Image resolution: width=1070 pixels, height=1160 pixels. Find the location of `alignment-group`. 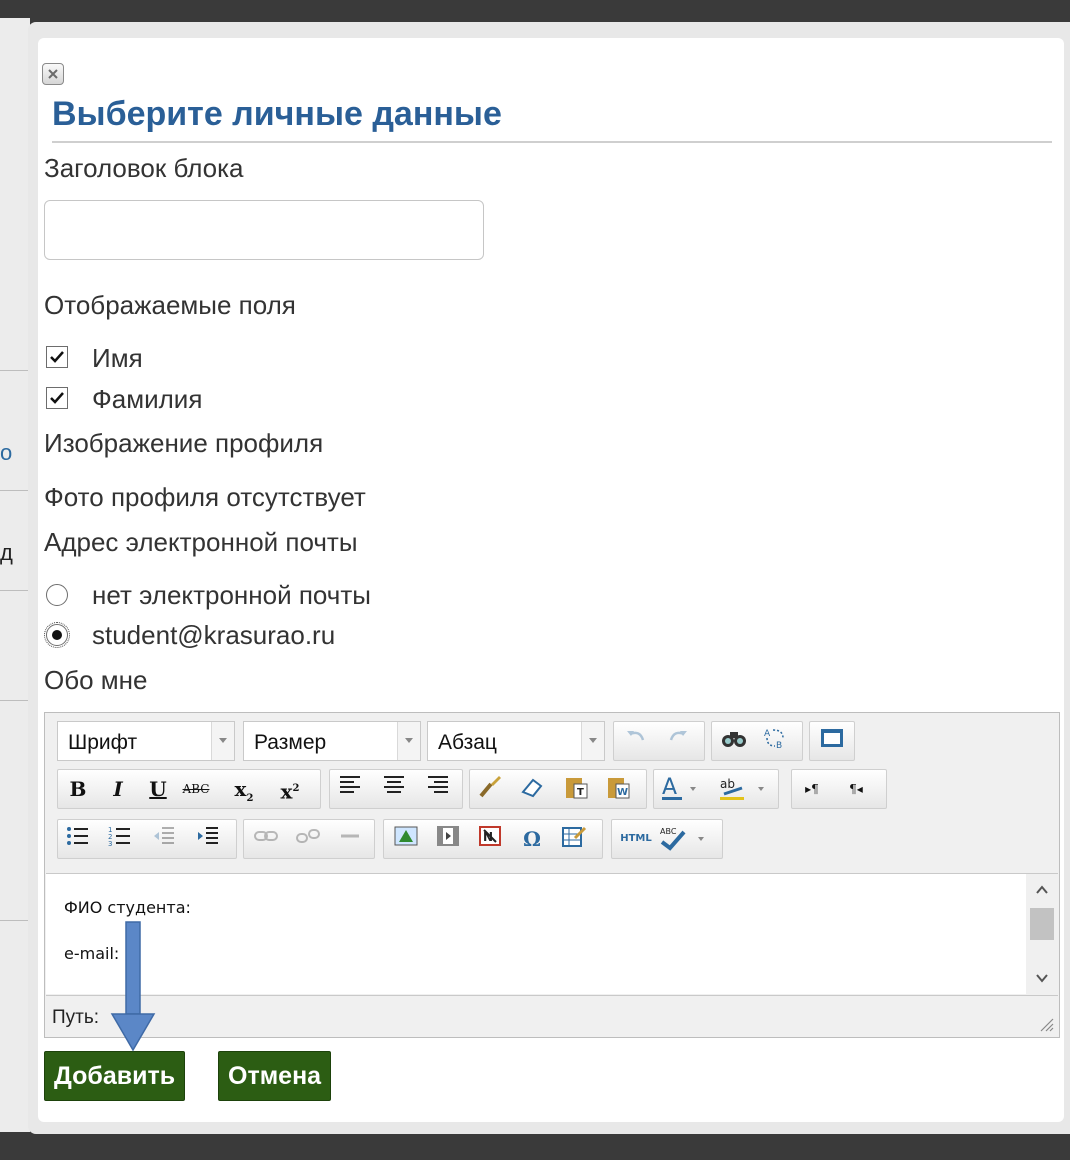

alignment-group is located at coordinates (396, 789).